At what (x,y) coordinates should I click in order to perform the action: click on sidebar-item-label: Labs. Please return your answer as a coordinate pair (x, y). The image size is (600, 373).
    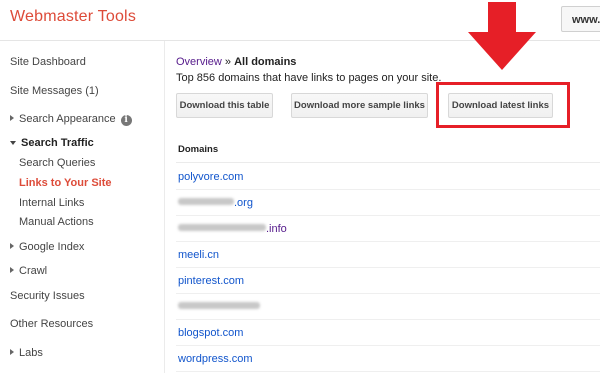
    Looking at the image, I should click on (31, 353).